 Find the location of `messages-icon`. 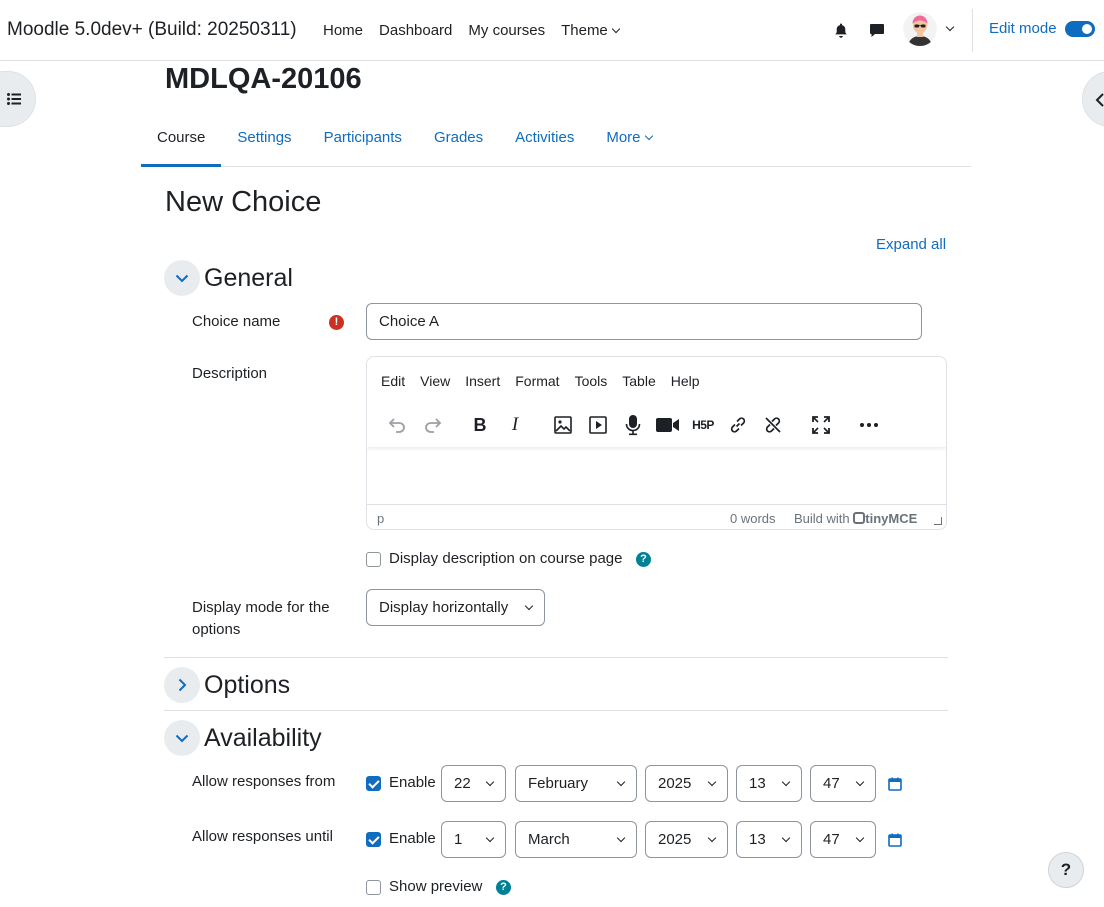

messages-icon is located at coordinates (877, 31).